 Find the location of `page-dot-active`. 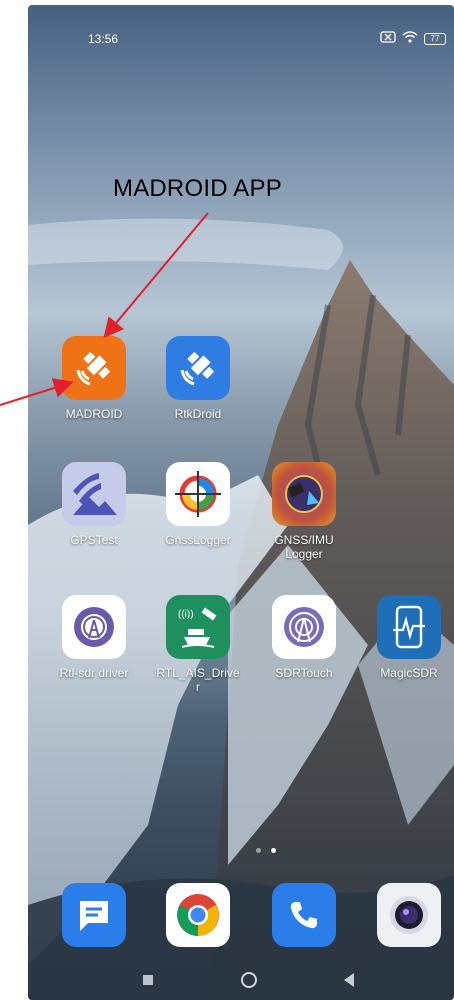

page-dot-active is located at coordinates (273, 850).